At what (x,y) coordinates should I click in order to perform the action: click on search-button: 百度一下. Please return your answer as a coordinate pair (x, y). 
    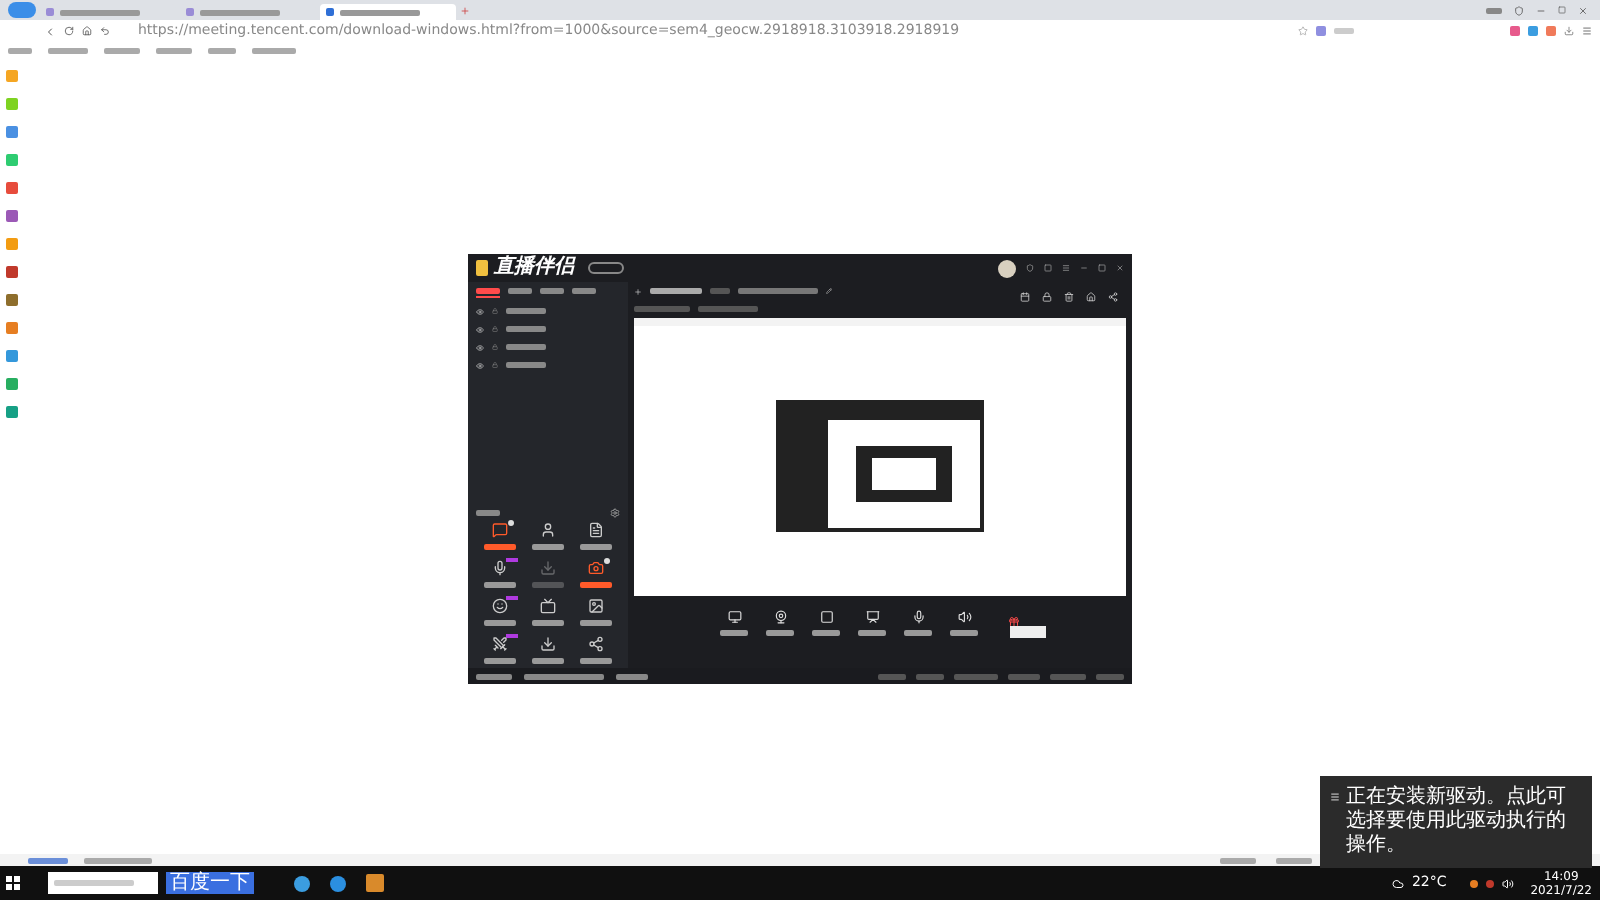
    Looking at the image, I should click on (210, 883).